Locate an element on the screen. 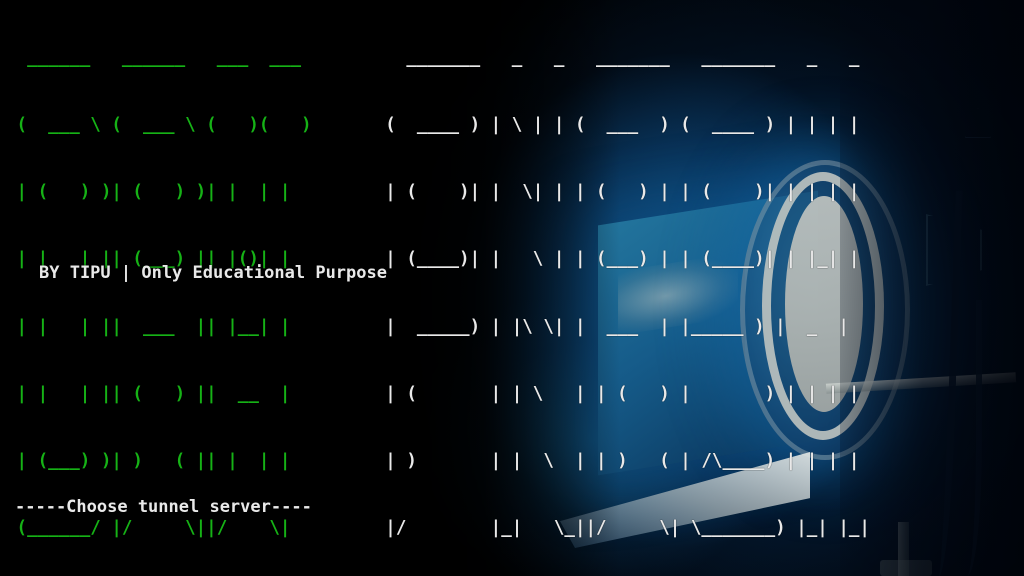  banner-row-0-green: ______ ______ ___ ___ is located at coordinates (196, 57).